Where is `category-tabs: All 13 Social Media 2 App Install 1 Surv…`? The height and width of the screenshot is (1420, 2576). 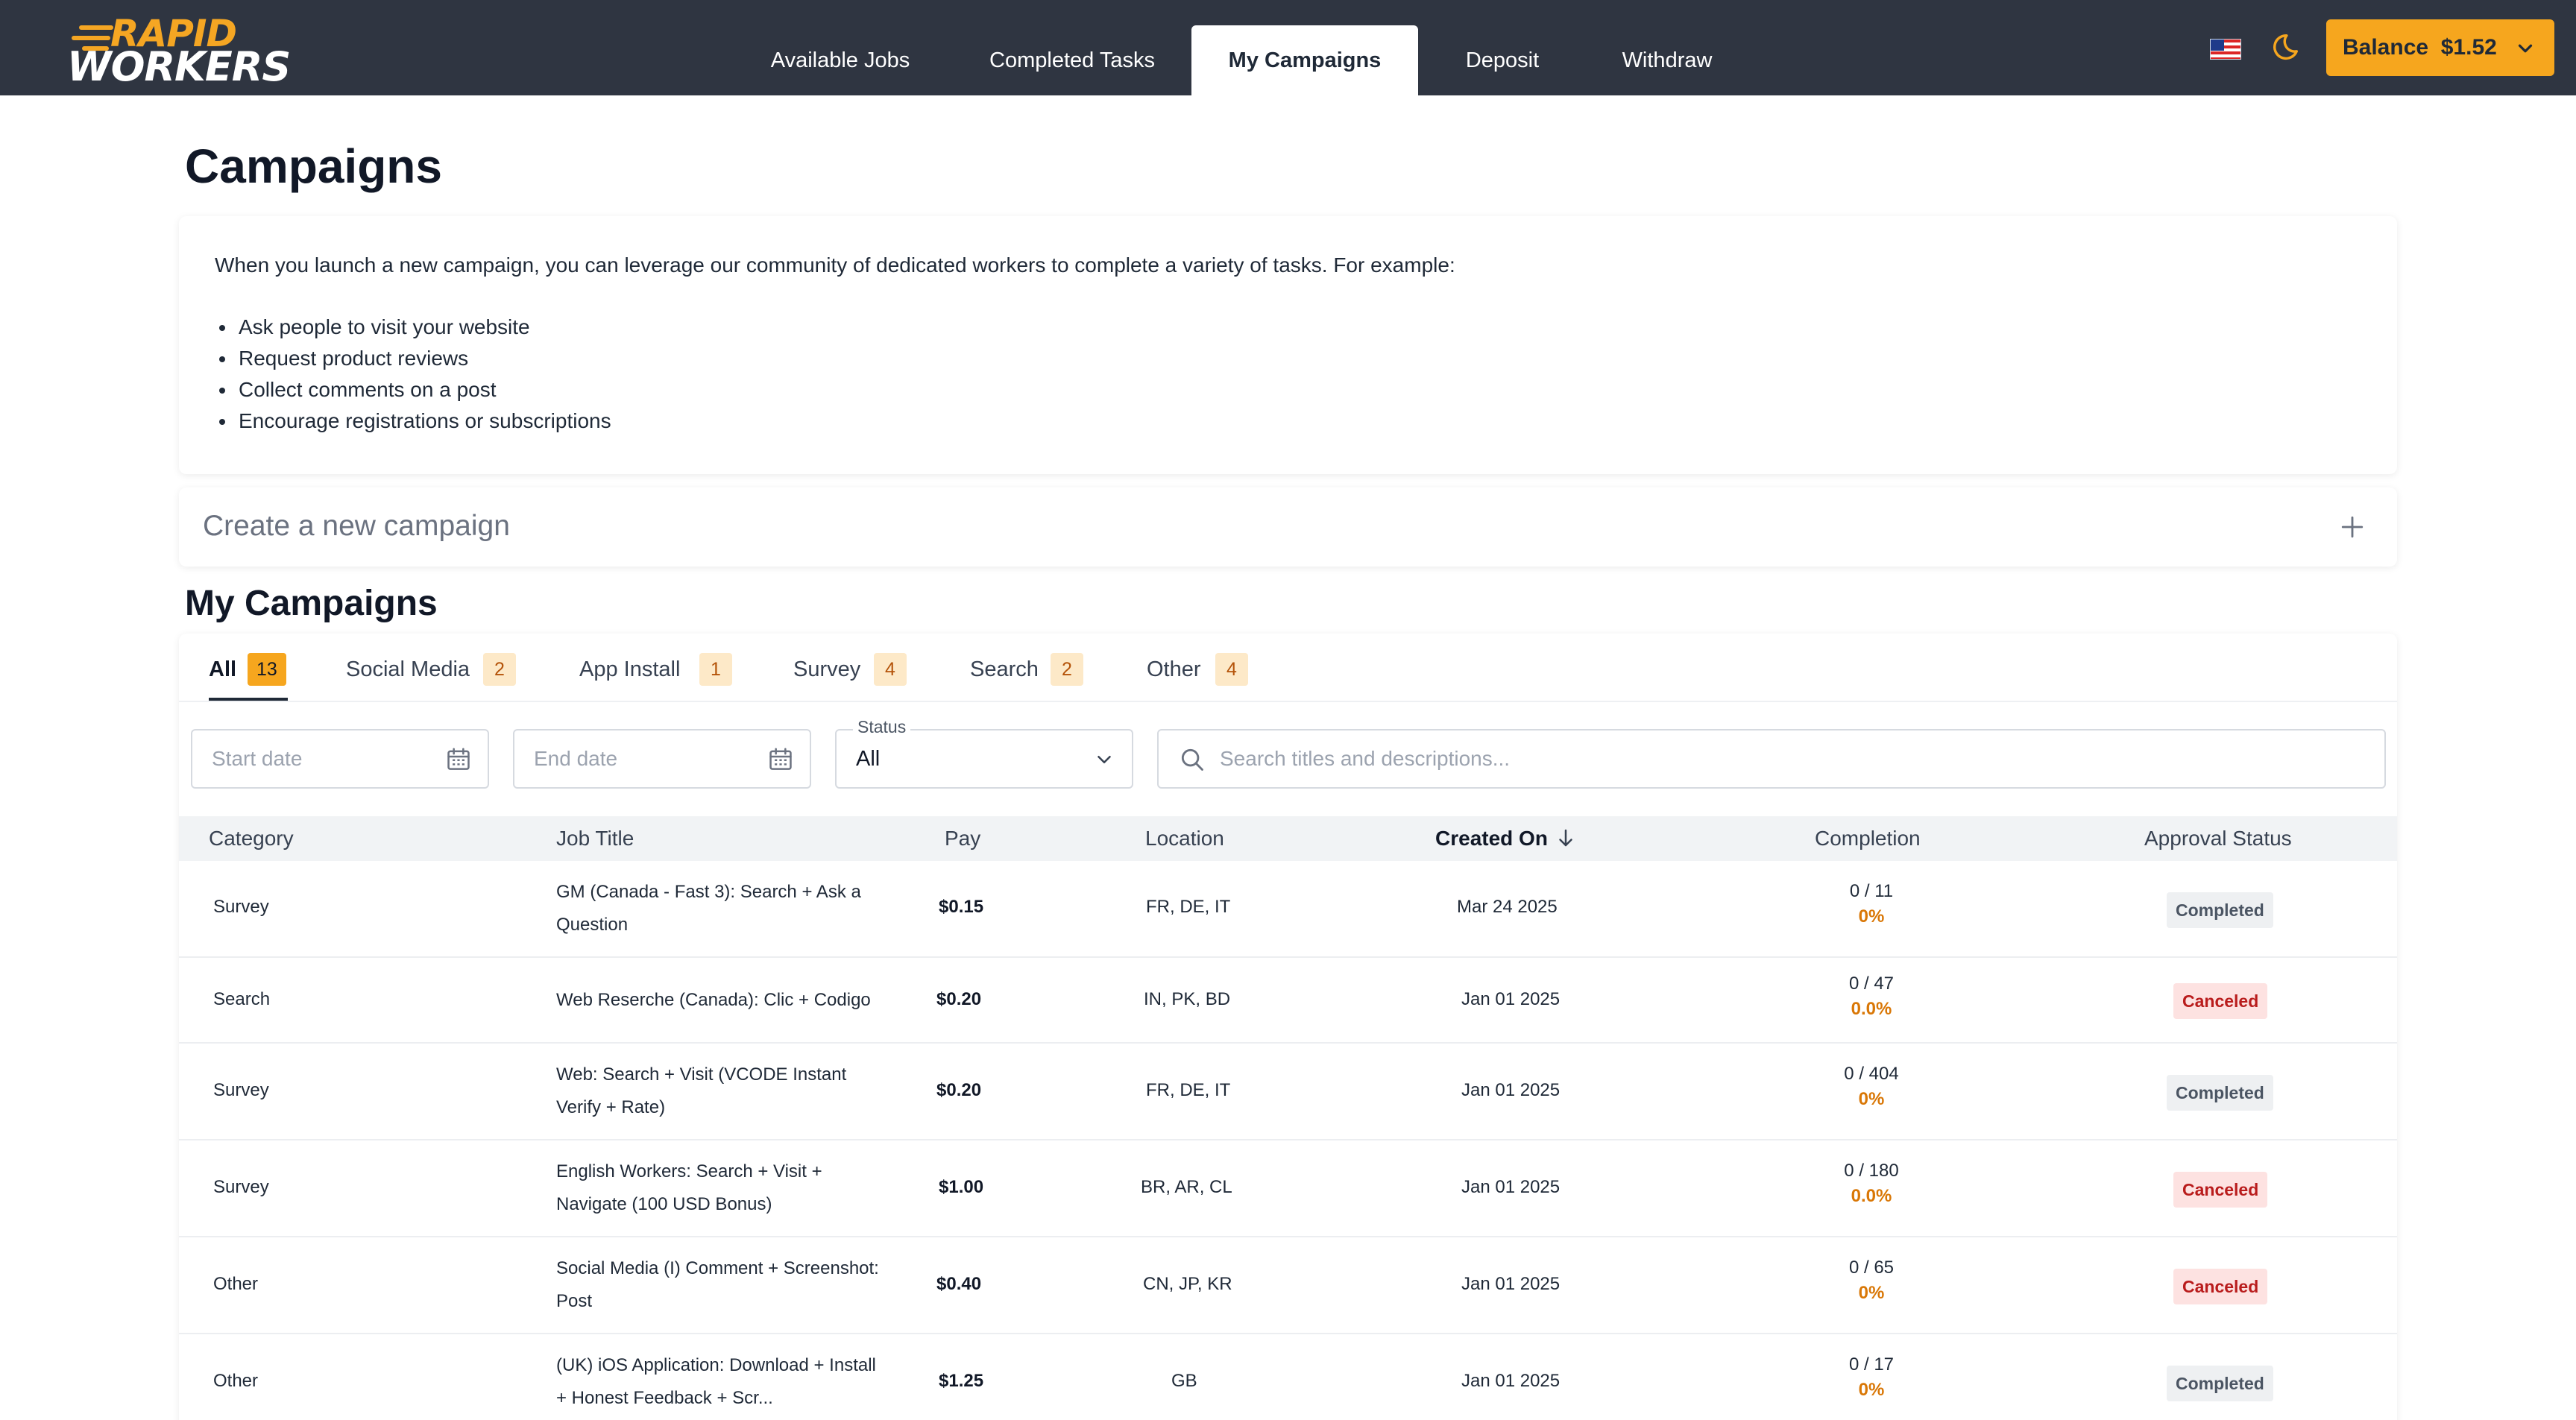 category-tabs: All 13 Social Media 2 App Install 1 Surv… is located at coordinates (1288, 668).